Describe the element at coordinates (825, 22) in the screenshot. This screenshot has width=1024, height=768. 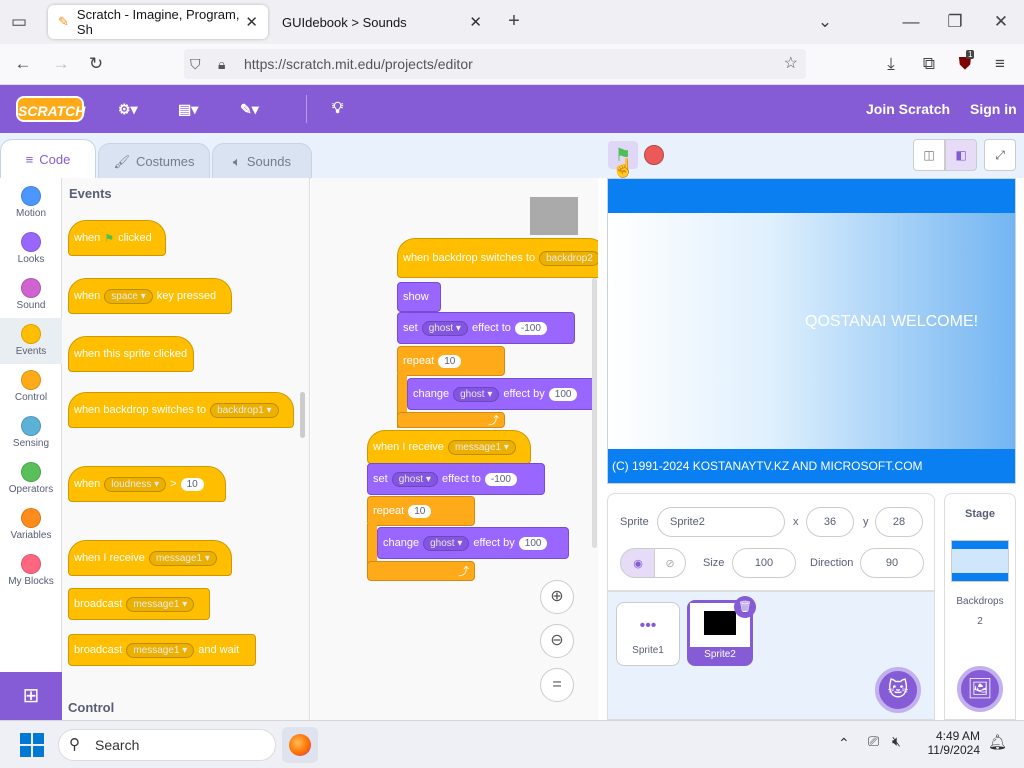
I see `chevron-down-icon: ⌄` at that location.